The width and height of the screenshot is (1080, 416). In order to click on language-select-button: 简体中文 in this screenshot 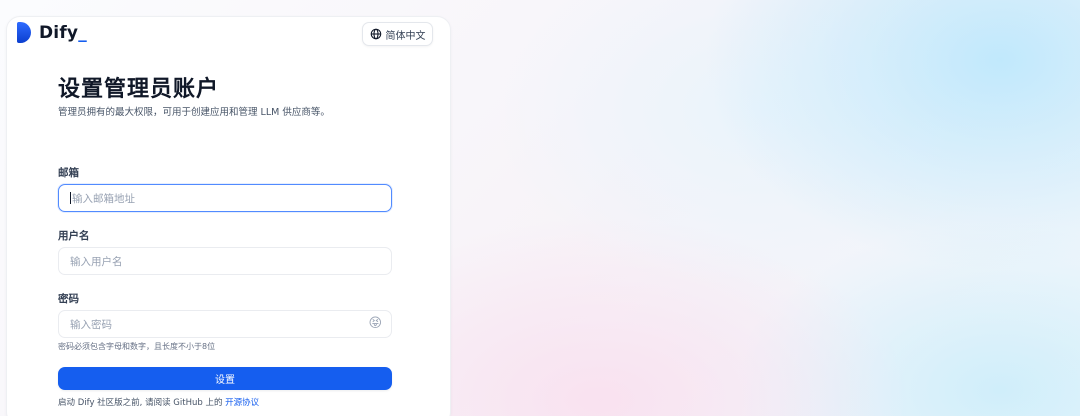, I will do `click(397, 34)`.